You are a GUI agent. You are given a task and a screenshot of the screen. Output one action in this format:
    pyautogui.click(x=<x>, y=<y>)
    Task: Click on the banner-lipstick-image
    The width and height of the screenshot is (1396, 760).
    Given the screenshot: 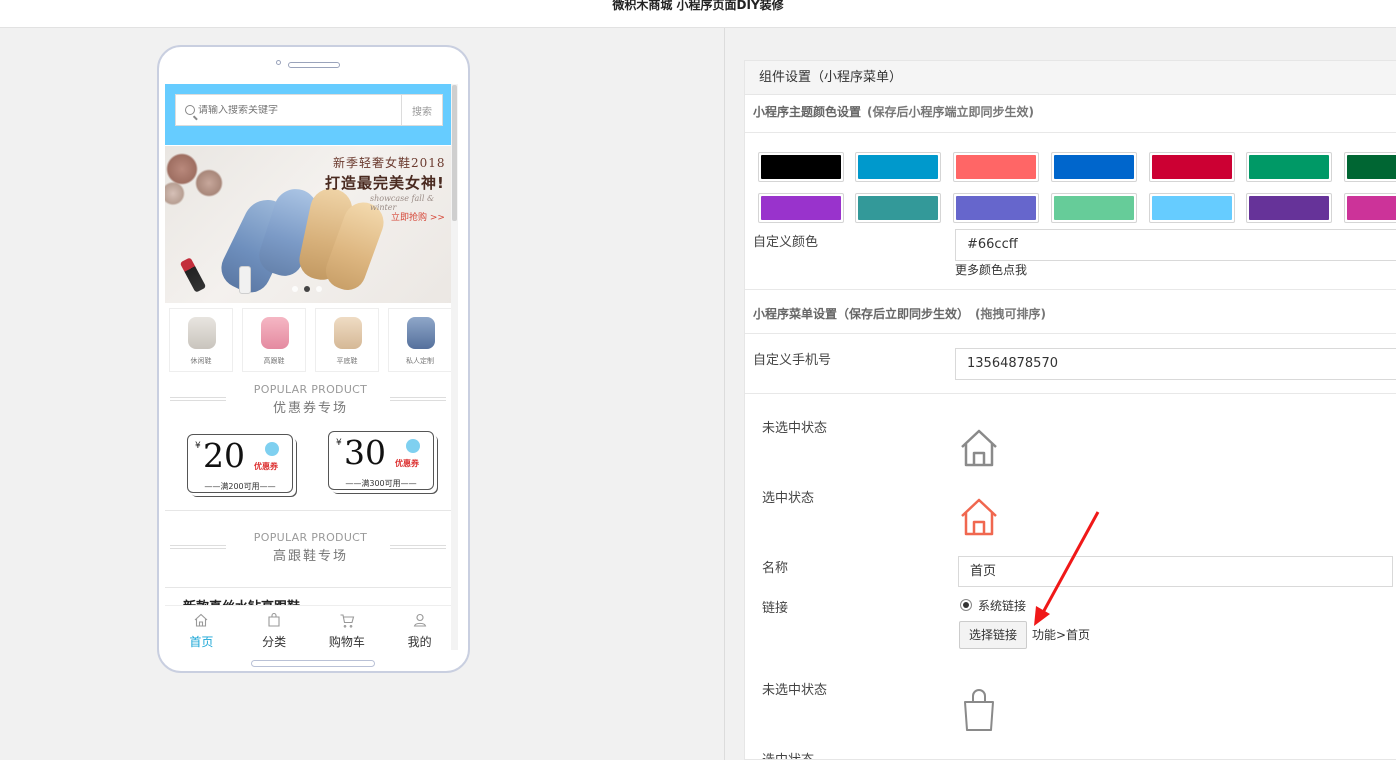 What is the action you would take?
    pyautogui.click(x=193, y=275)
    